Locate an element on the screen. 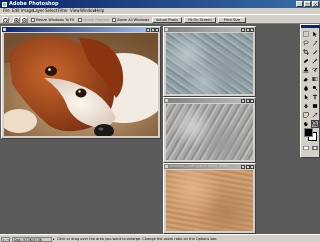  quick-mask-icon is located at coordinates (315, 148).